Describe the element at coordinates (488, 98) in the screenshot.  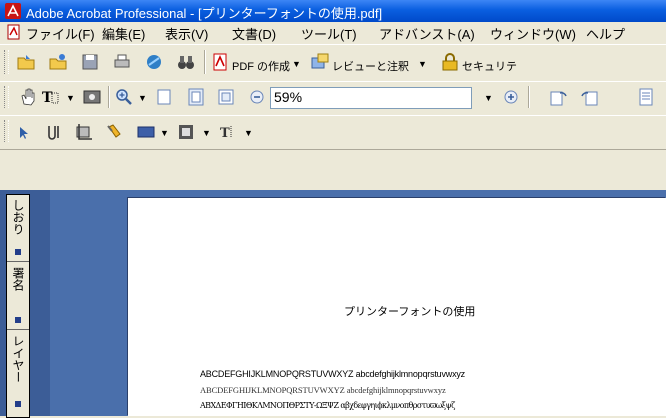
I see `zoom-level-dropdown-arrow: ▼` at that location.